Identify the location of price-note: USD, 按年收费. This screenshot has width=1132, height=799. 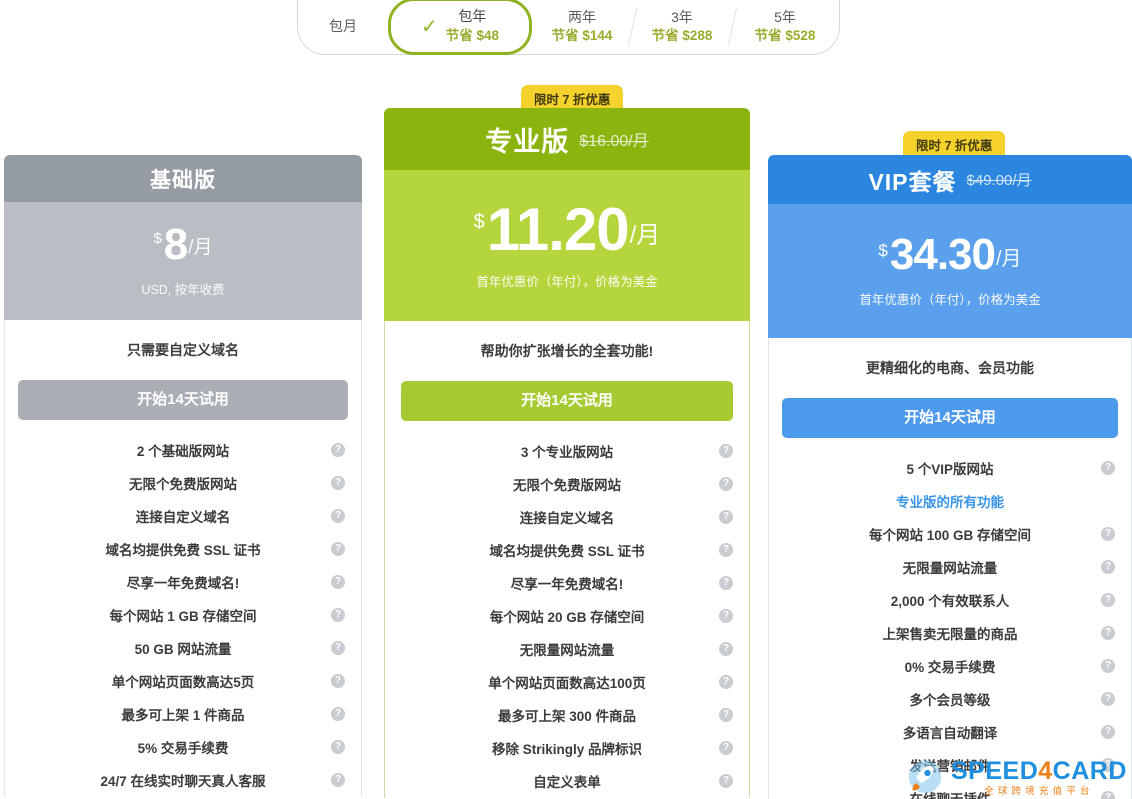
(183, 290).